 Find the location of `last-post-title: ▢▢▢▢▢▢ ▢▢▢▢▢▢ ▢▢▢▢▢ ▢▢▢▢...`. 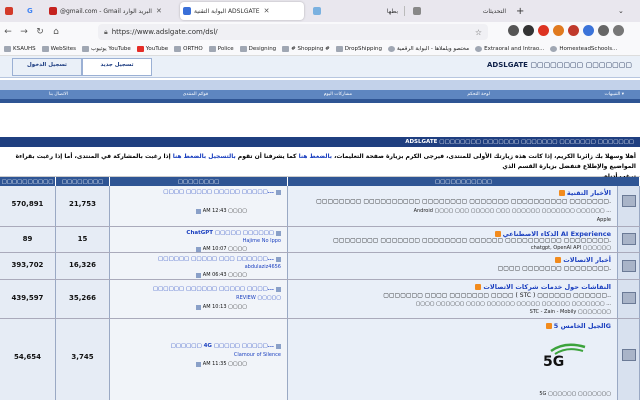

last-post-title: ▢▢▢▢▢▢ ▢▢▢▢▢▢ ▢▢▢▢▢ ▢▢▢▢... is located at coordinates (217, 289).